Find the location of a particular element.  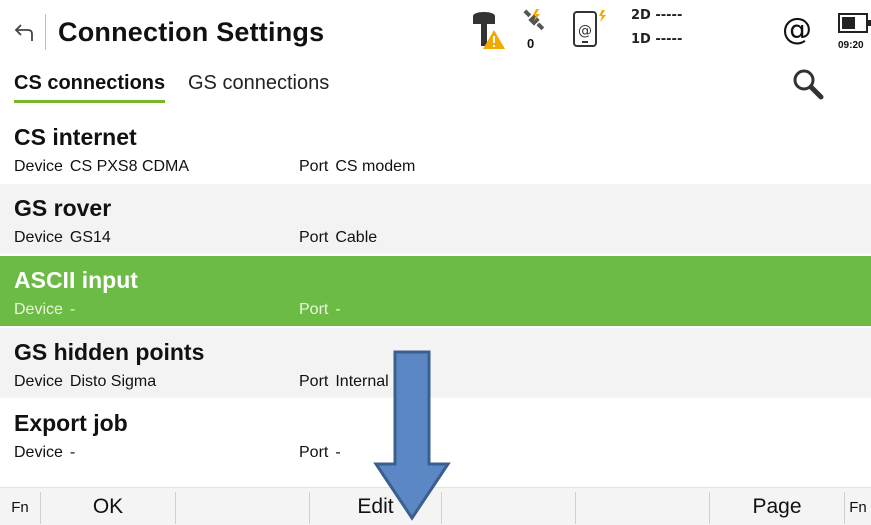

satellite-status-button is located at coordinates (534, 23).